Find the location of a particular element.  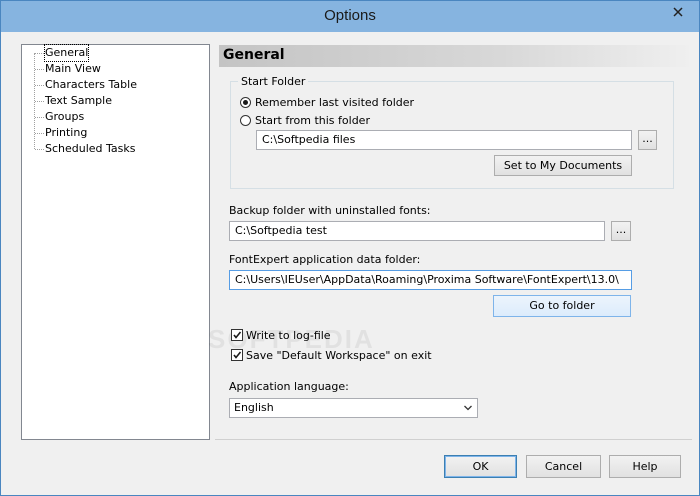

chevron-down-icon is located at coordinates (468, 408).